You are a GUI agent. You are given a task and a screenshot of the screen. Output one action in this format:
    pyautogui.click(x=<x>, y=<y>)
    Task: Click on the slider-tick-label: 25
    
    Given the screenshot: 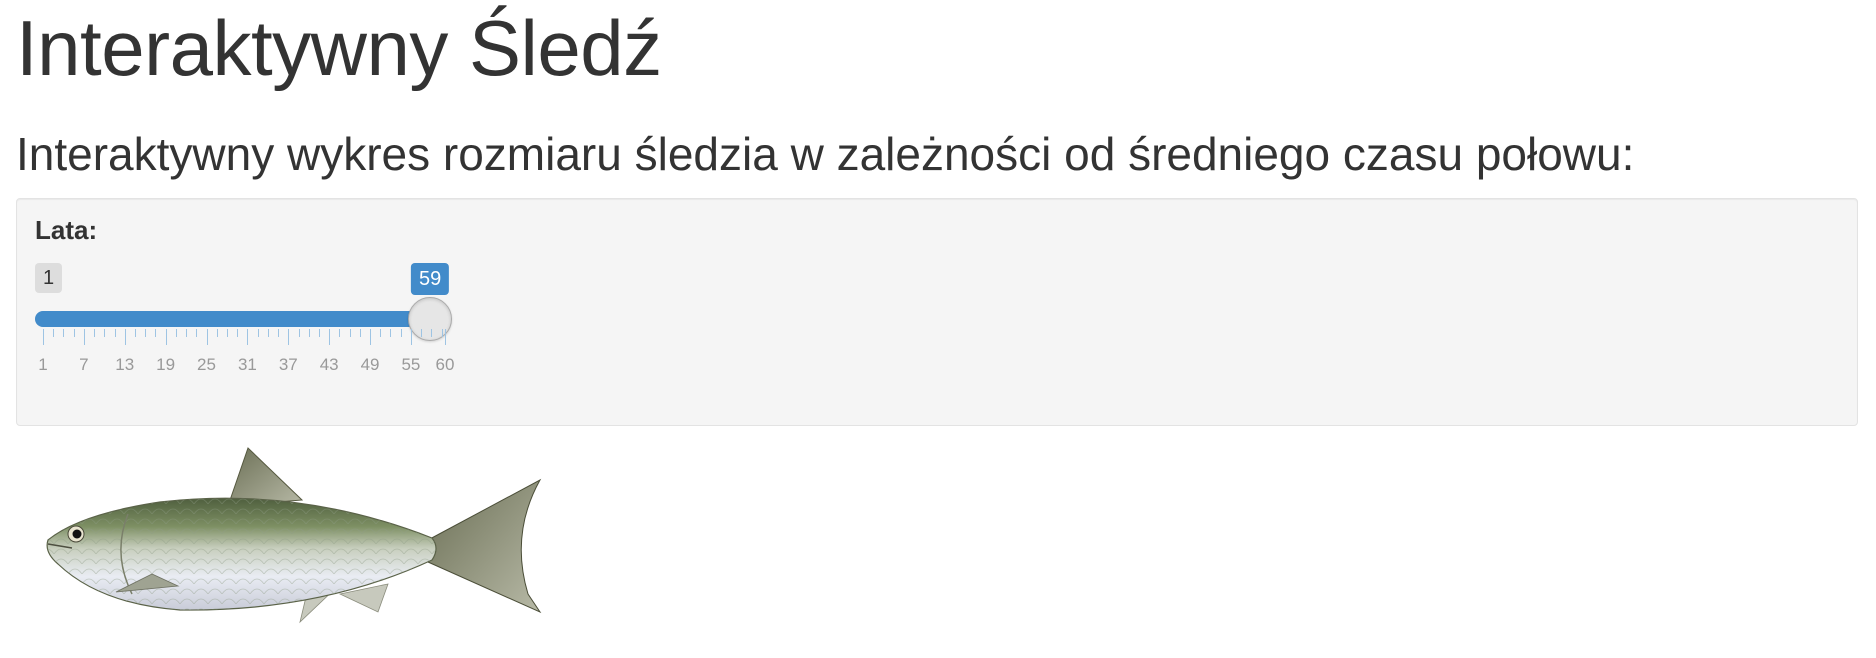 What is the action you would take?
    pyautogui.click(x=206, y=364)
    